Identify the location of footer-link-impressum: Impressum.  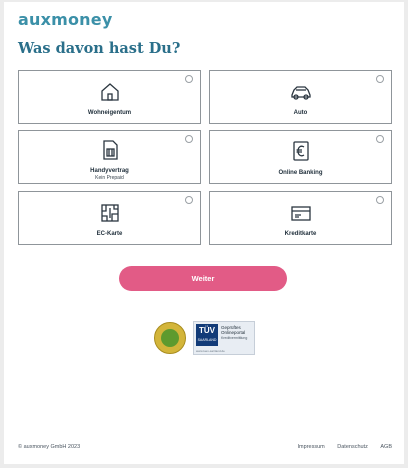
(311, 447).